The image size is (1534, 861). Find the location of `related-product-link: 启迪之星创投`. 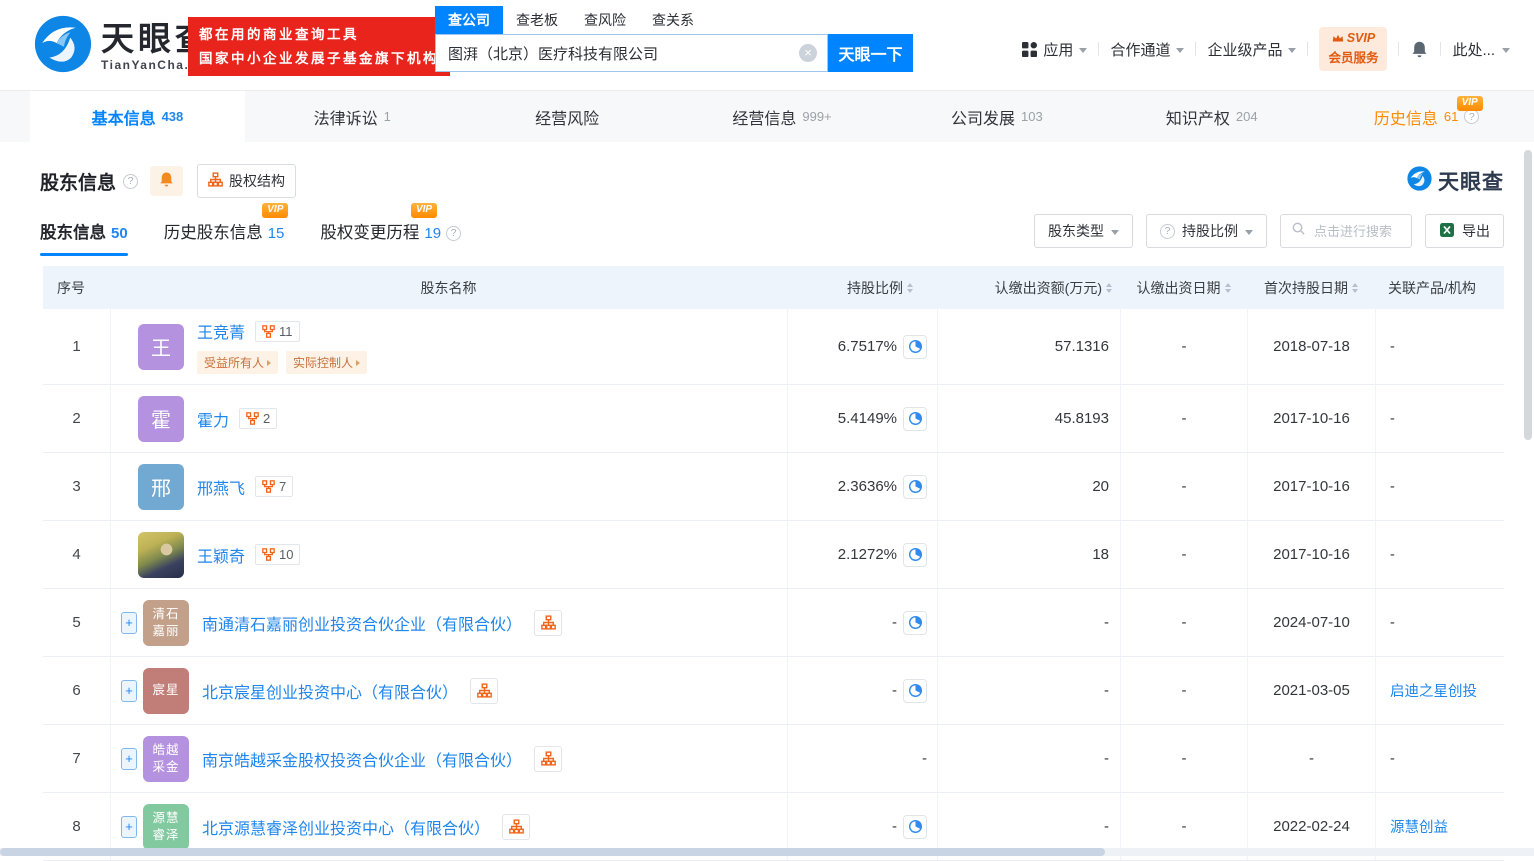

related-product-link: 启迪之星创投 is located at coordinates (1433, 690).